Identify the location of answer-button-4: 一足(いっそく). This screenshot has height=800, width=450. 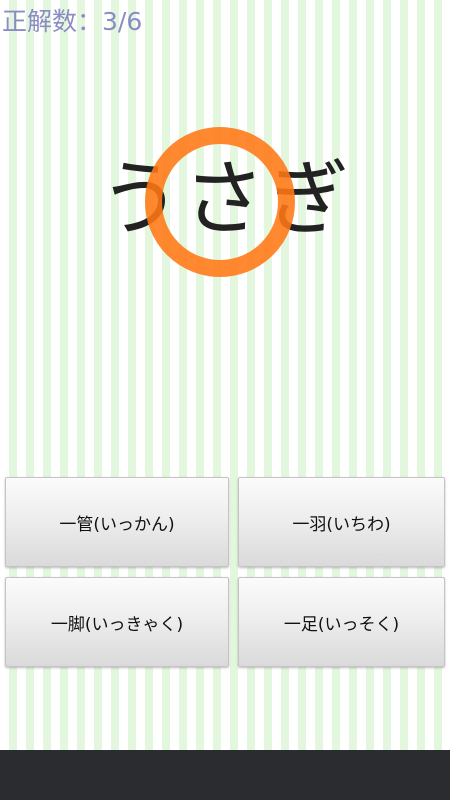
(341, 622).